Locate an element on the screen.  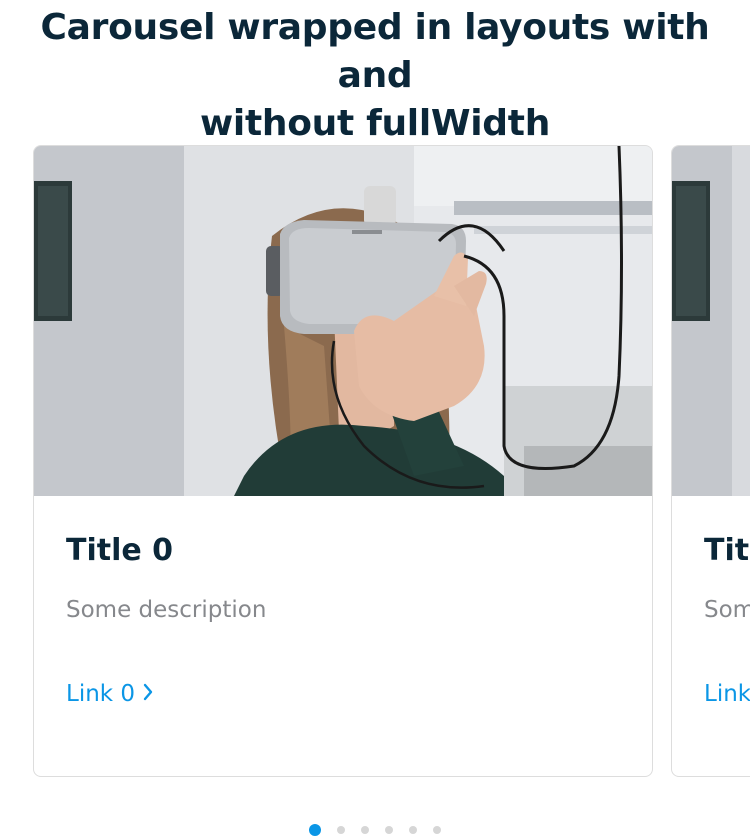
chevron-right-icon is located at coordinates (148, 694).